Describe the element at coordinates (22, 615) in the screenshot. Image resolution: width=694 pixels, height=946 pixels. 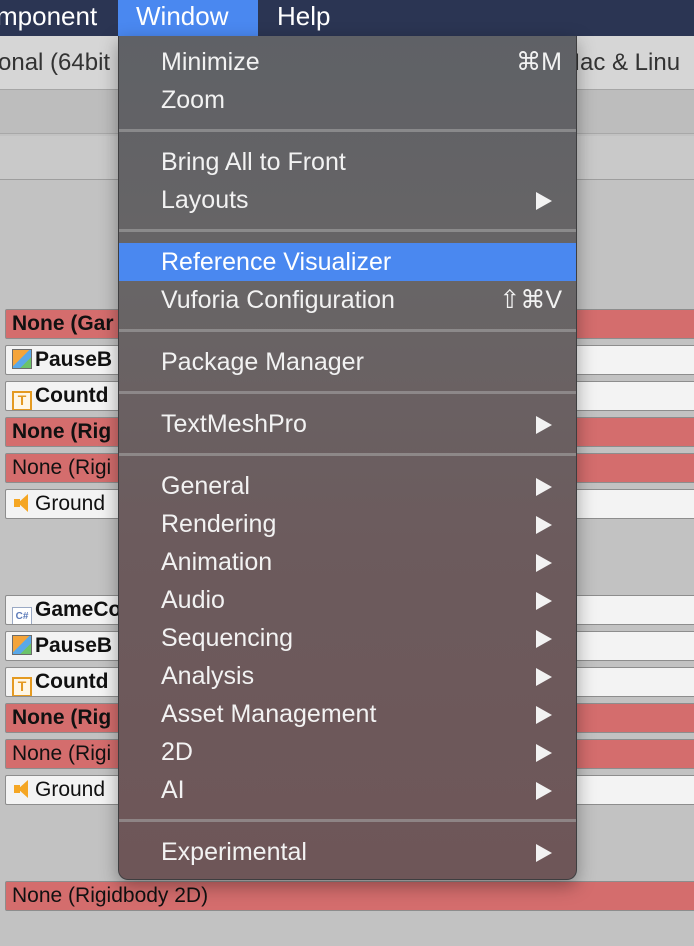
I see `script-icon: C#` at that location.